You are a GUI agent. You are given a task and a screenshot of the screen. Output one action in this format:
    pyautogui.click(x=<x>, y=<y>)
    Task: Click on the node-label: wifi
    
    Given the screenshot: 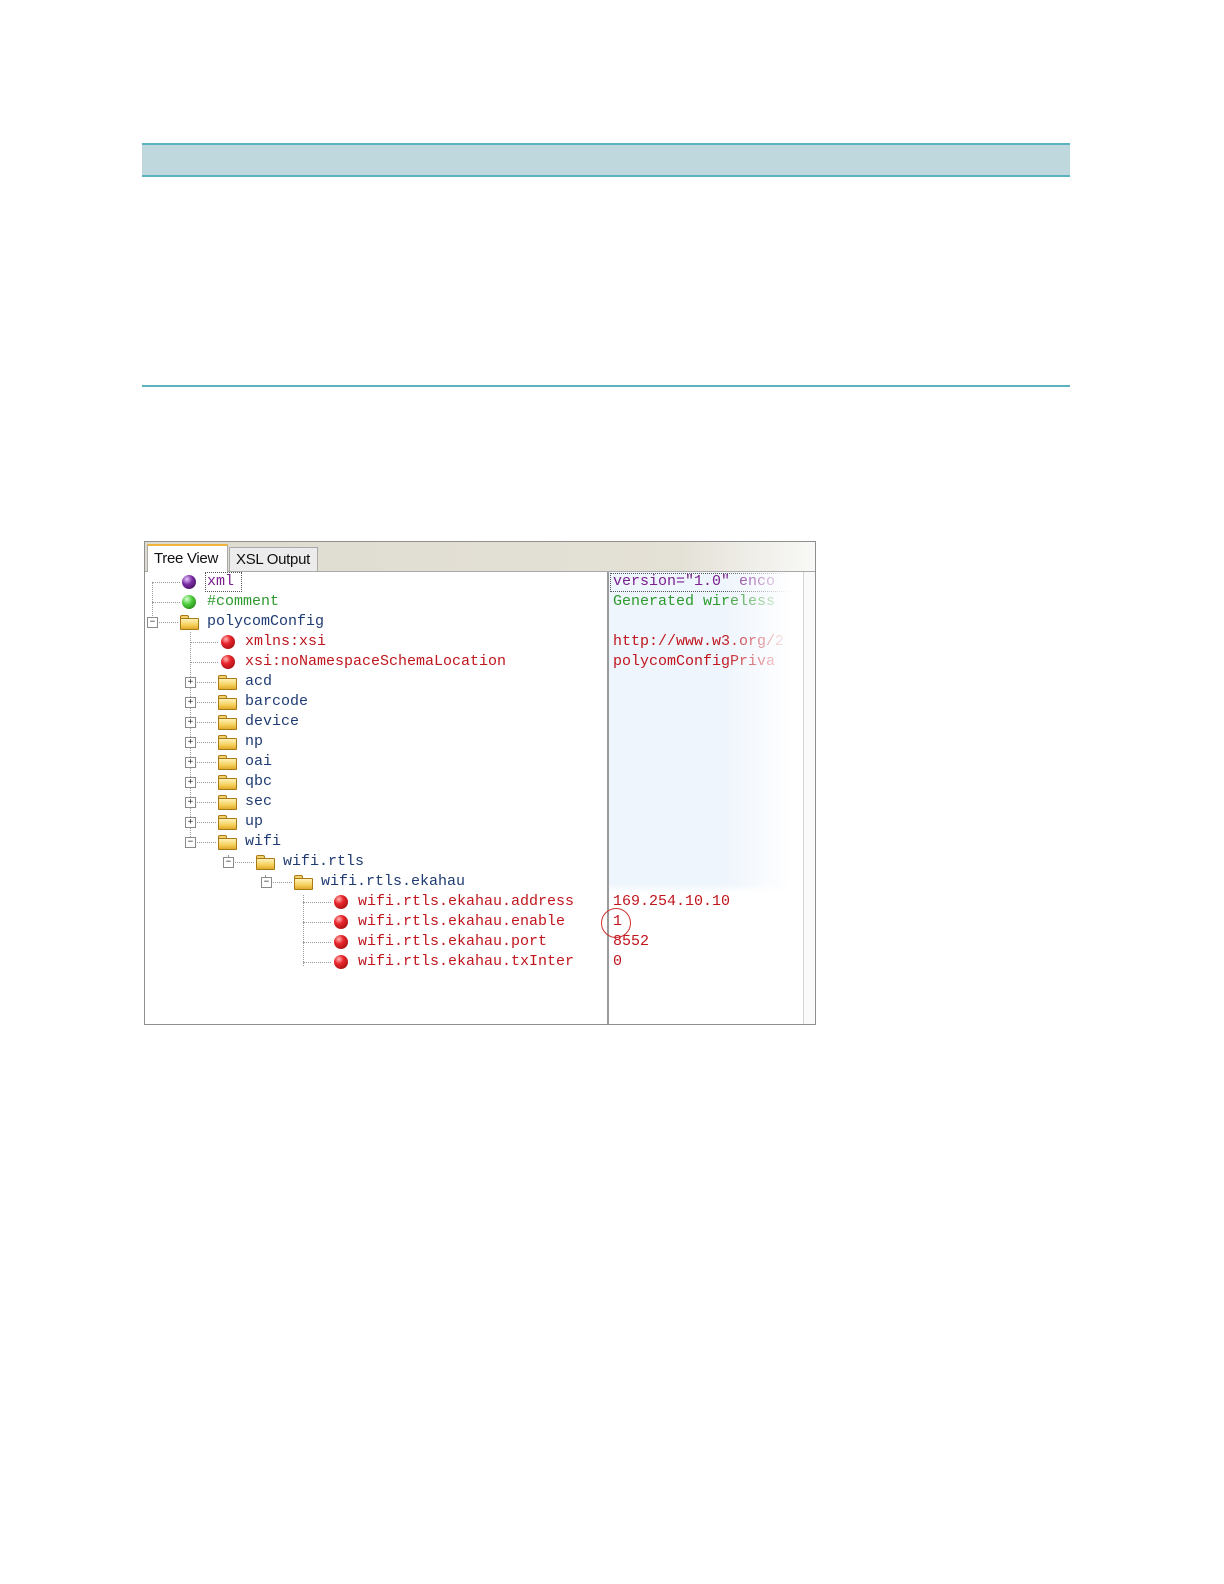 What is the action you would take?
    pyautogui.click(x=263, y=841)
    